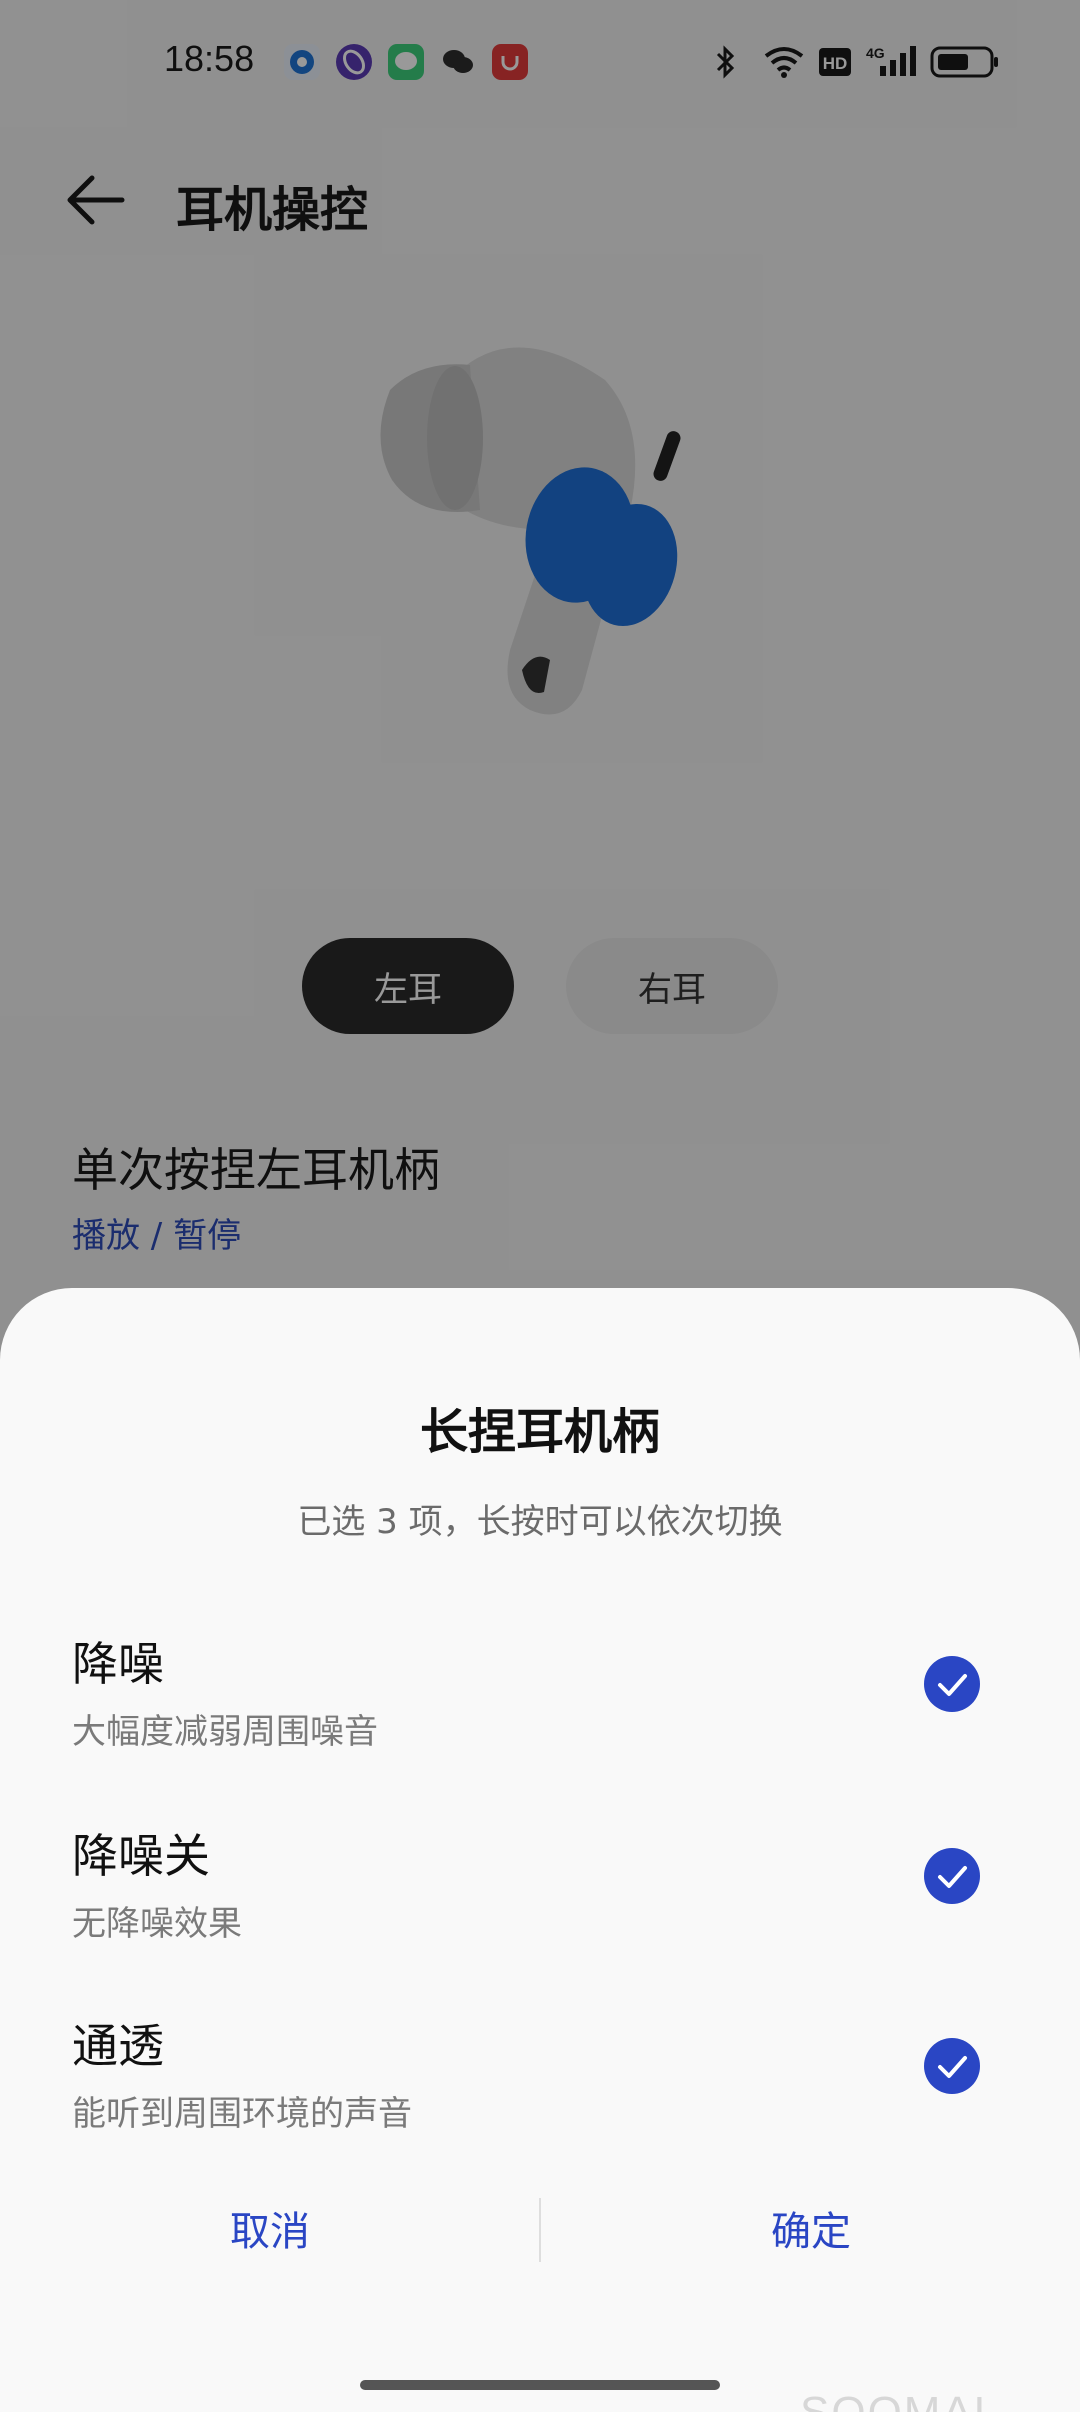 Image resolution: width=1080 pixels, height=2412 pixels. Describe the element at coordinates (900, 2400) in the screenshot. I see `watermark: SOOMAL` at that location.